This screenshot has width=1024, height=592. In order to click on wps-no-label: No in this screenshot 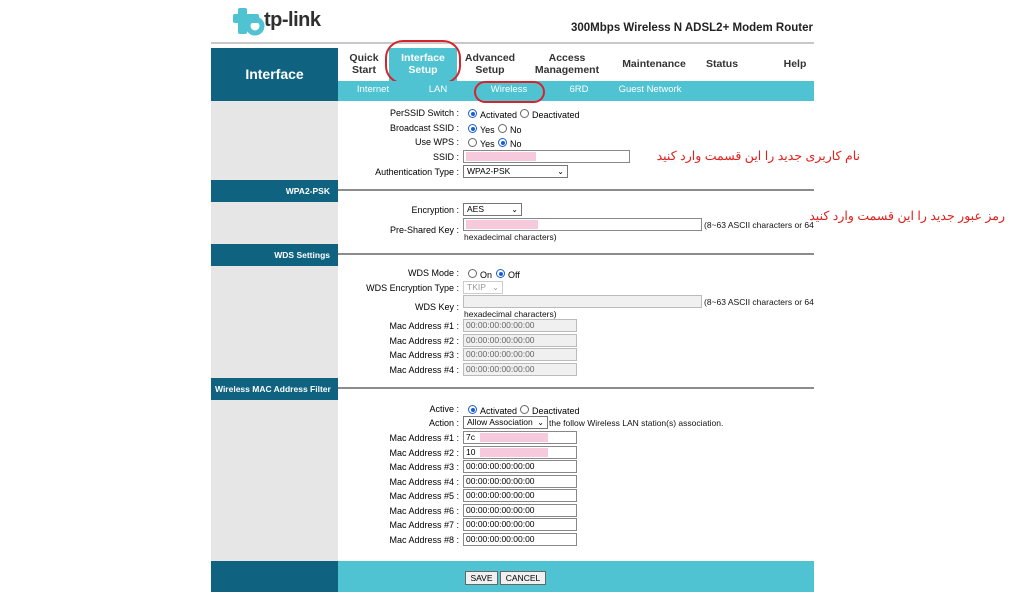, I will do `click(516, 144)`.